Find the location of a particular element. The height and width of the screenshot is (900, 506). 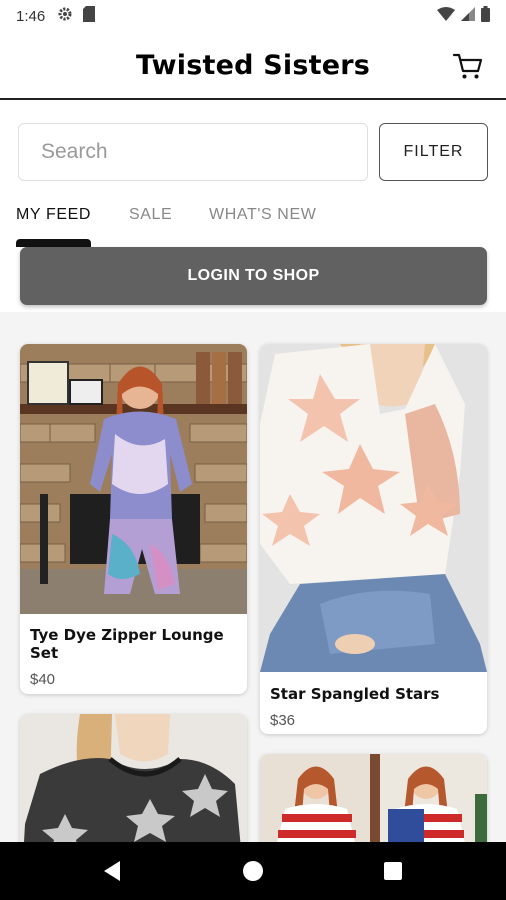

recents-button is located at coordinates (393, 871).